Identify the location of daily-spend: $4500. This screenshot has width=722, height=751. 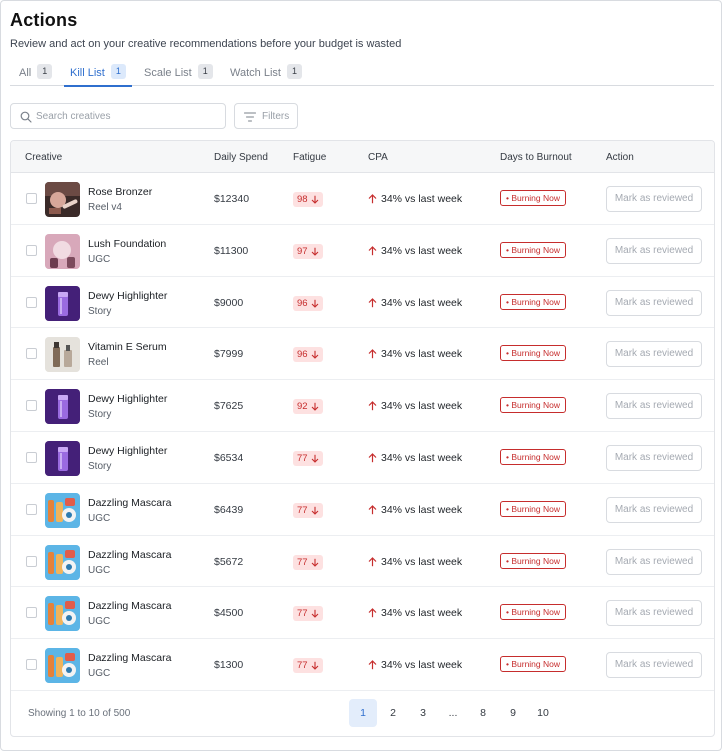
(229, 613).